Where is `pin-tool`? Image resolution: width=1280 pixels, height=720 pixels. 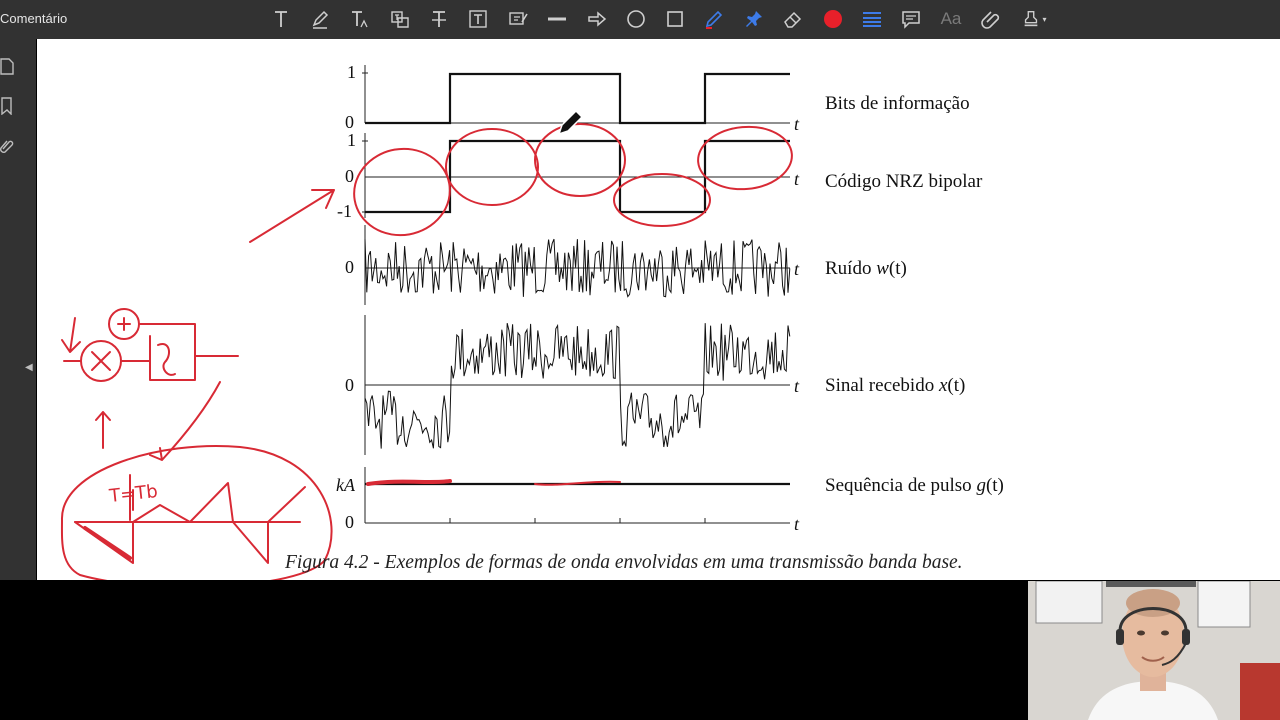 pin-tool is located at coordinates (754, 19).